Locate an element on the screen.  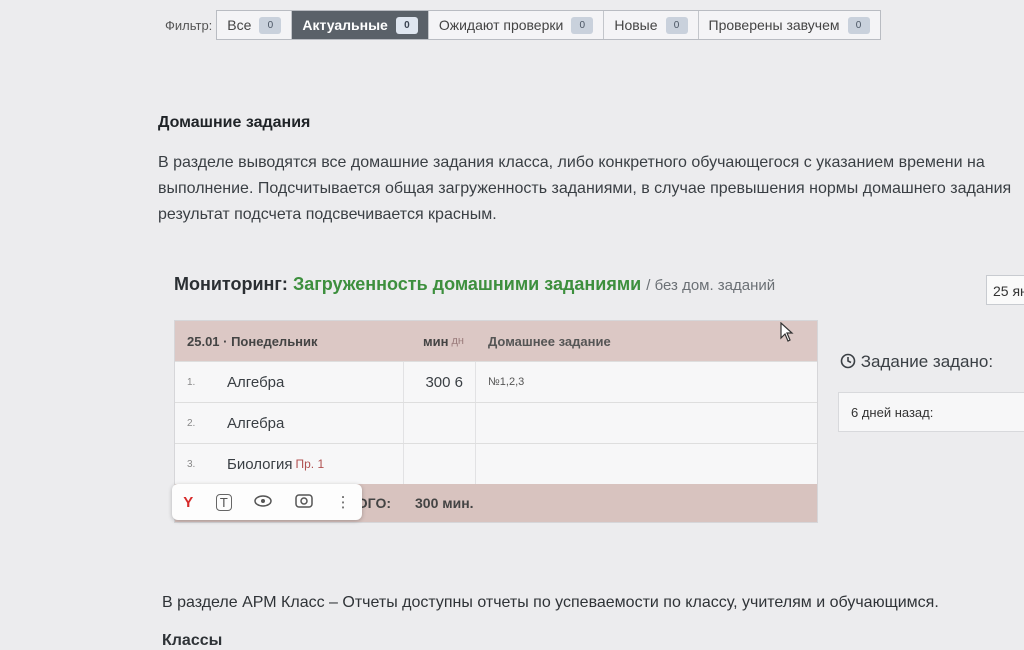
subject-cell: 3. Биология Пр. 1 is located at coordinates (289, 464).